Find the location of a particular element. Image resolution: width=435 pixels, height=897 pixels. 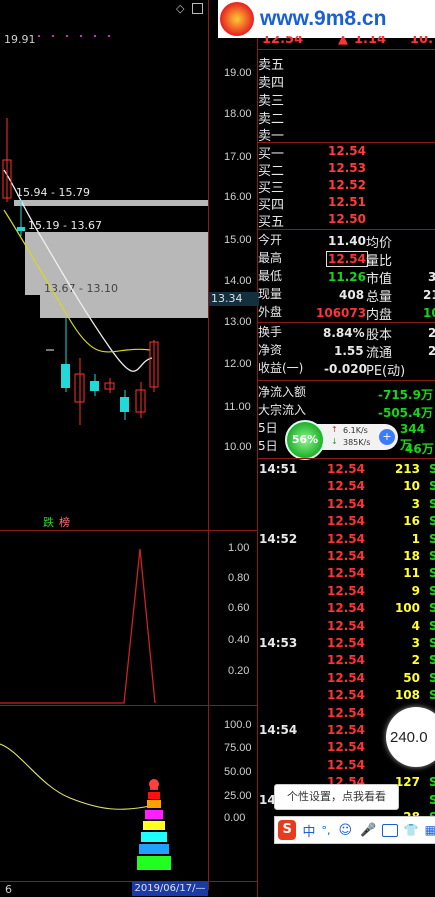

stat-label: 净资 is located at coordinates (270, 350).